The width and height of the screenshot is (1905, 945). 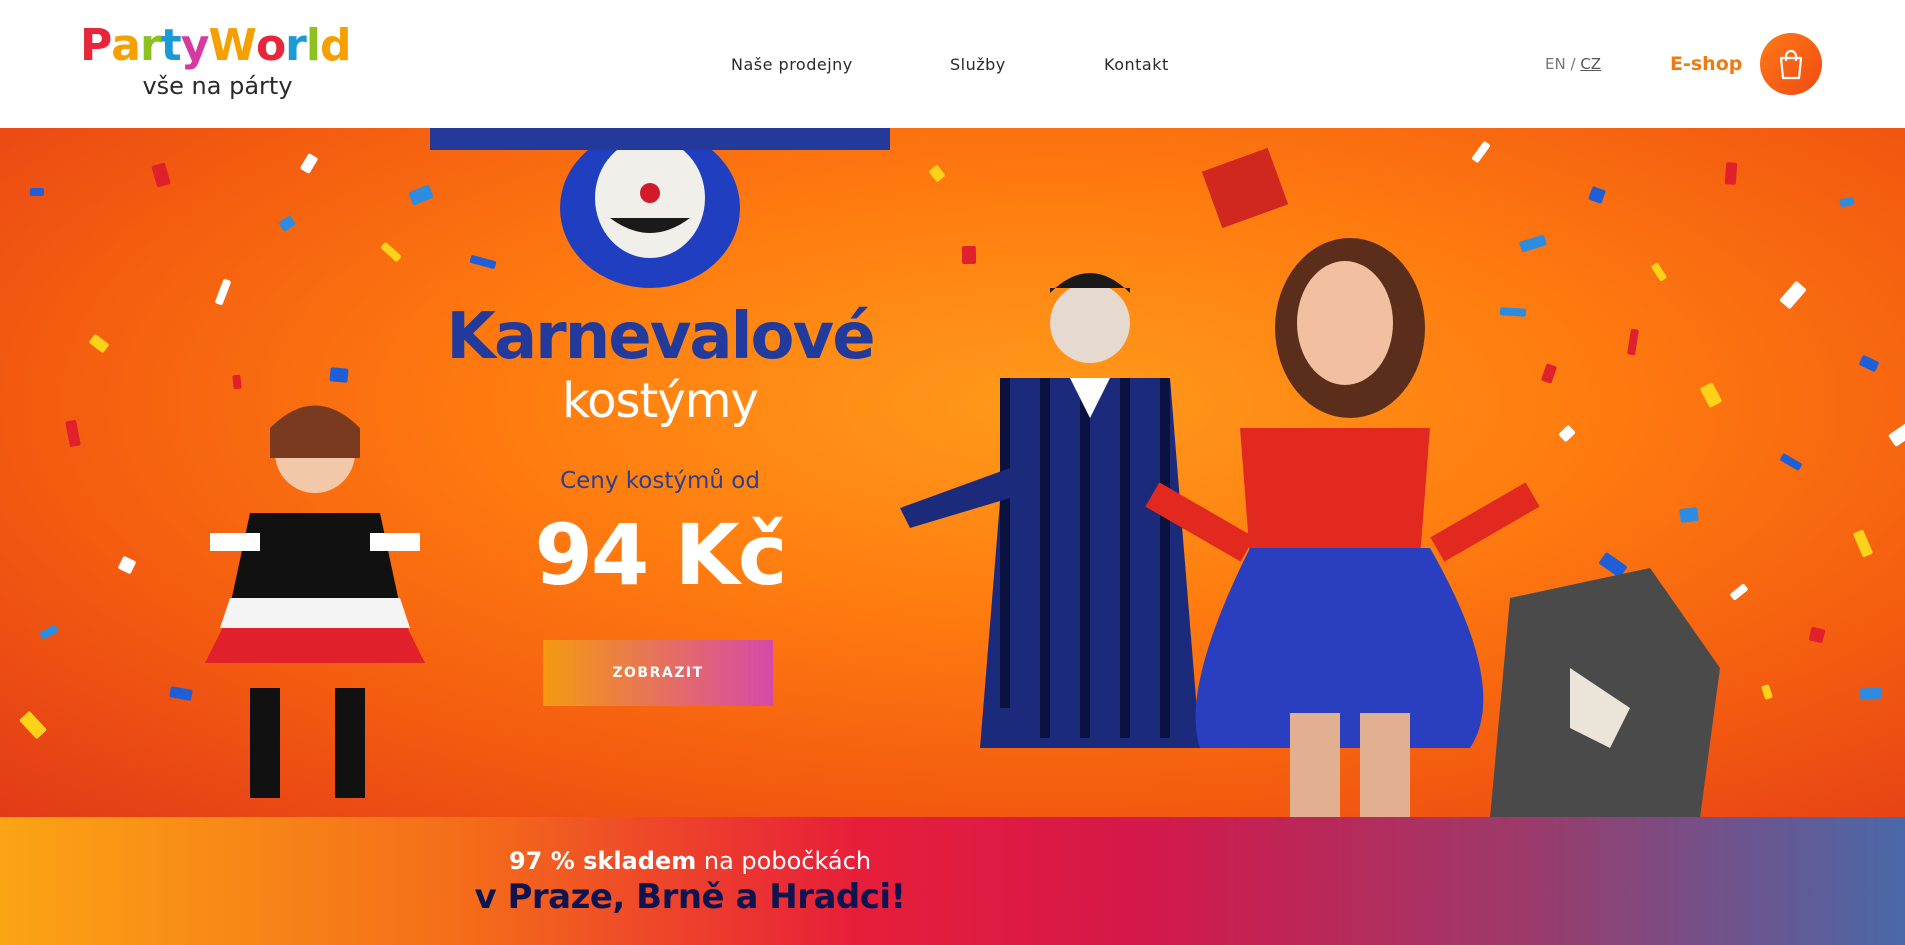 What do you see at coordinates (690, 897) in the screenshot?
I see `cities-line: v Praze, Brně a Hradci!` at bounding box center [690, 897].